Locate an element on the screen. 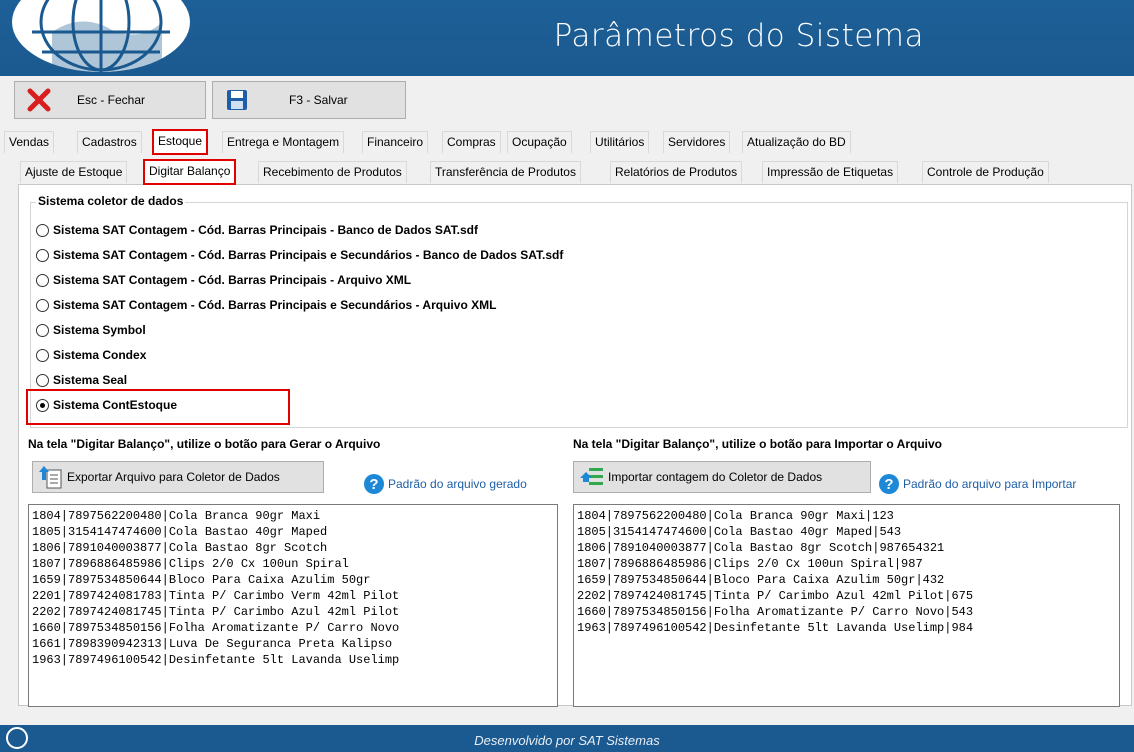 Image resolution: width=1134 pixels, height=752 pixels. close-button-label: Esc - Fechar is located at coordinates (111, 100).